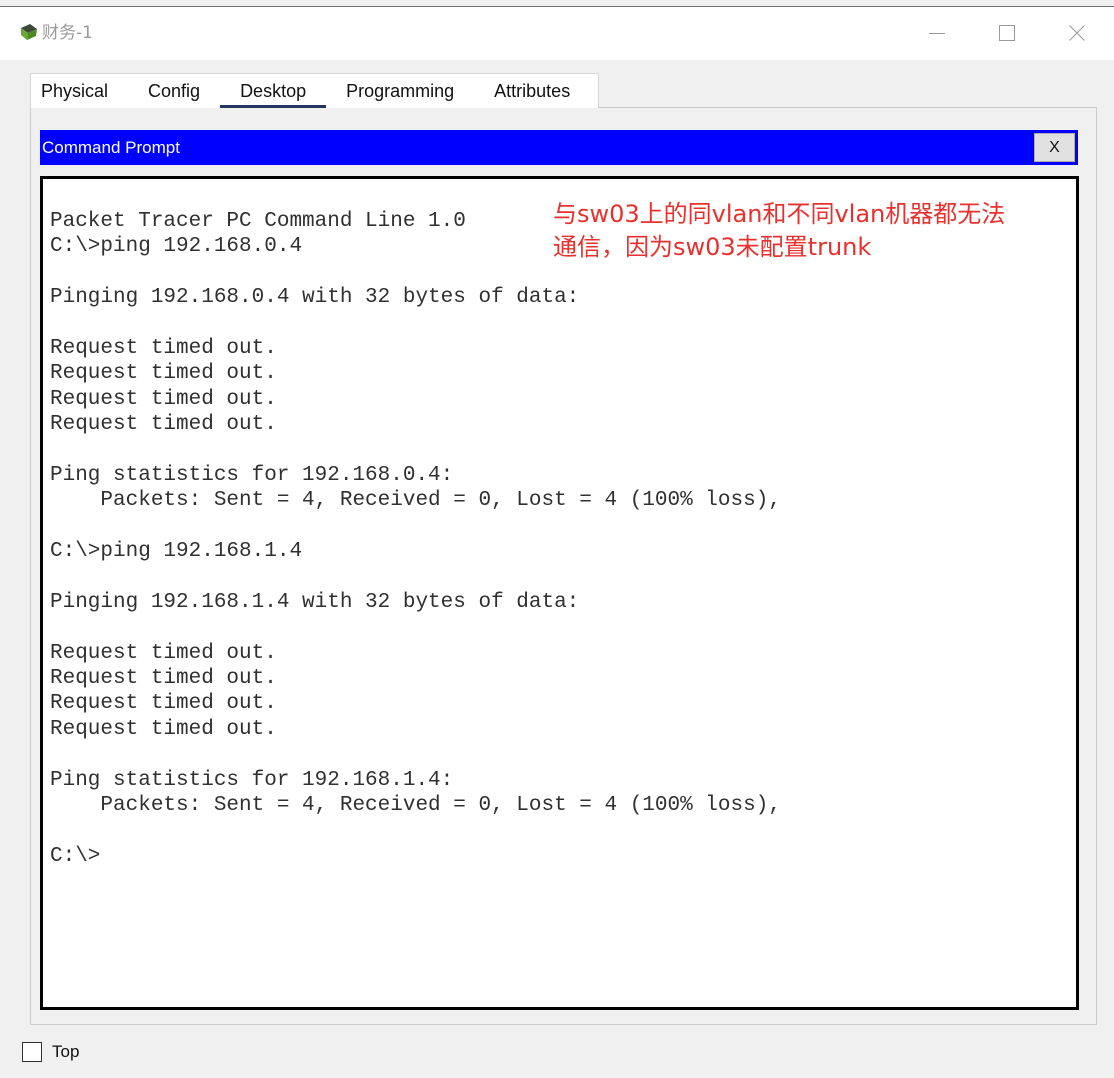 This screenshot has width=1114, height=1078. What do you see at coordinates (557, 33) in the screenshot?
I see `title-bar: 财务-1` at bounding box center [557, 33].